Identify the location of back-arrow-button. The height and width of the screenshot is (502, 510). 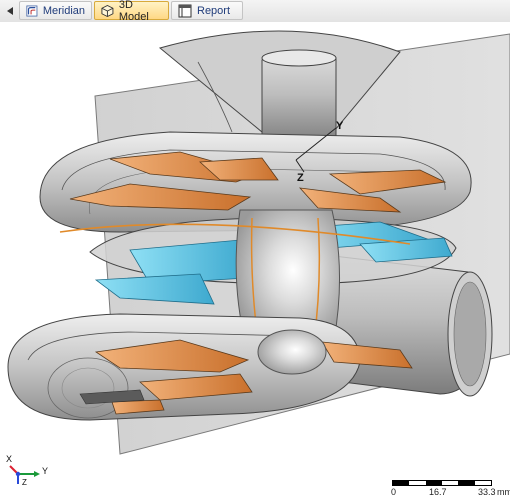
(10, 10).